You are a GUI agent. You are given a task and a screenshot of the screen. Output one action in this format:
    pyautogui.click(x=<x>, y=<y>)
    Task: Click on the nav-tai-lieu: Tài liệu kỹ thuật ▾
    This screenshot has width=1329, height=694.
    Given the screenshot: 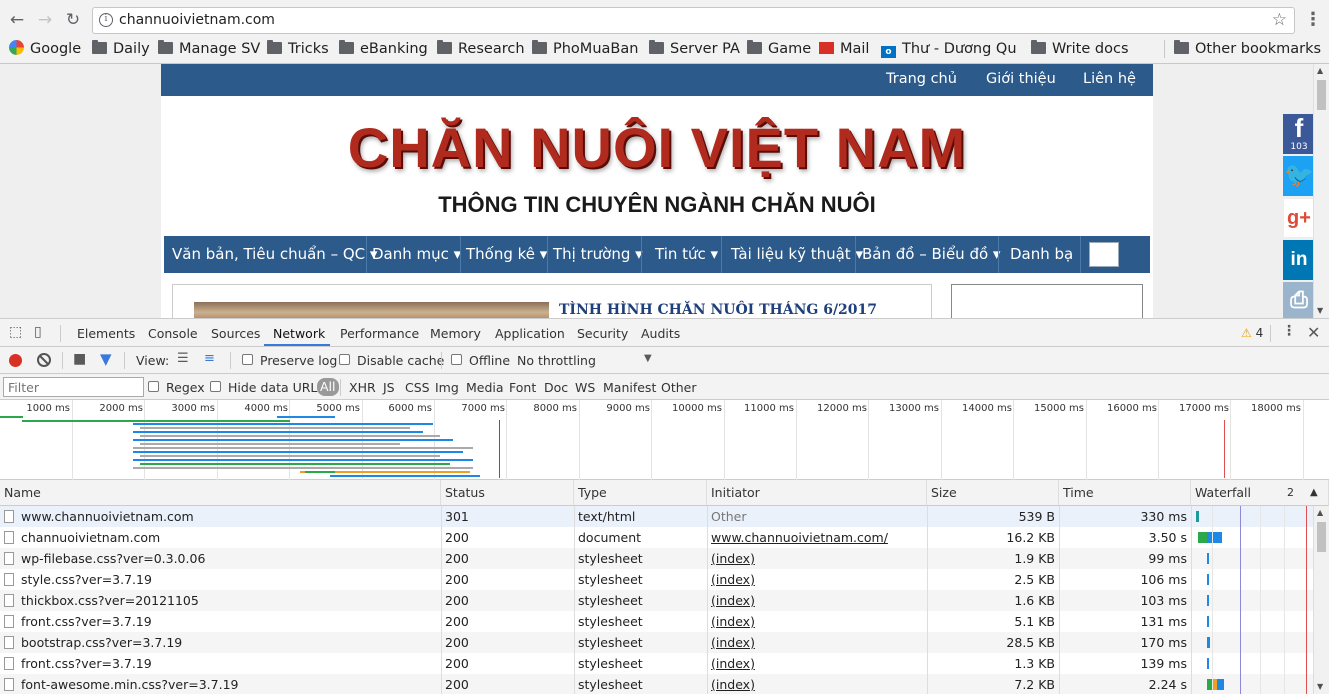 What is the action you would take?
    pyautogui.click(x=797, y=254)
    